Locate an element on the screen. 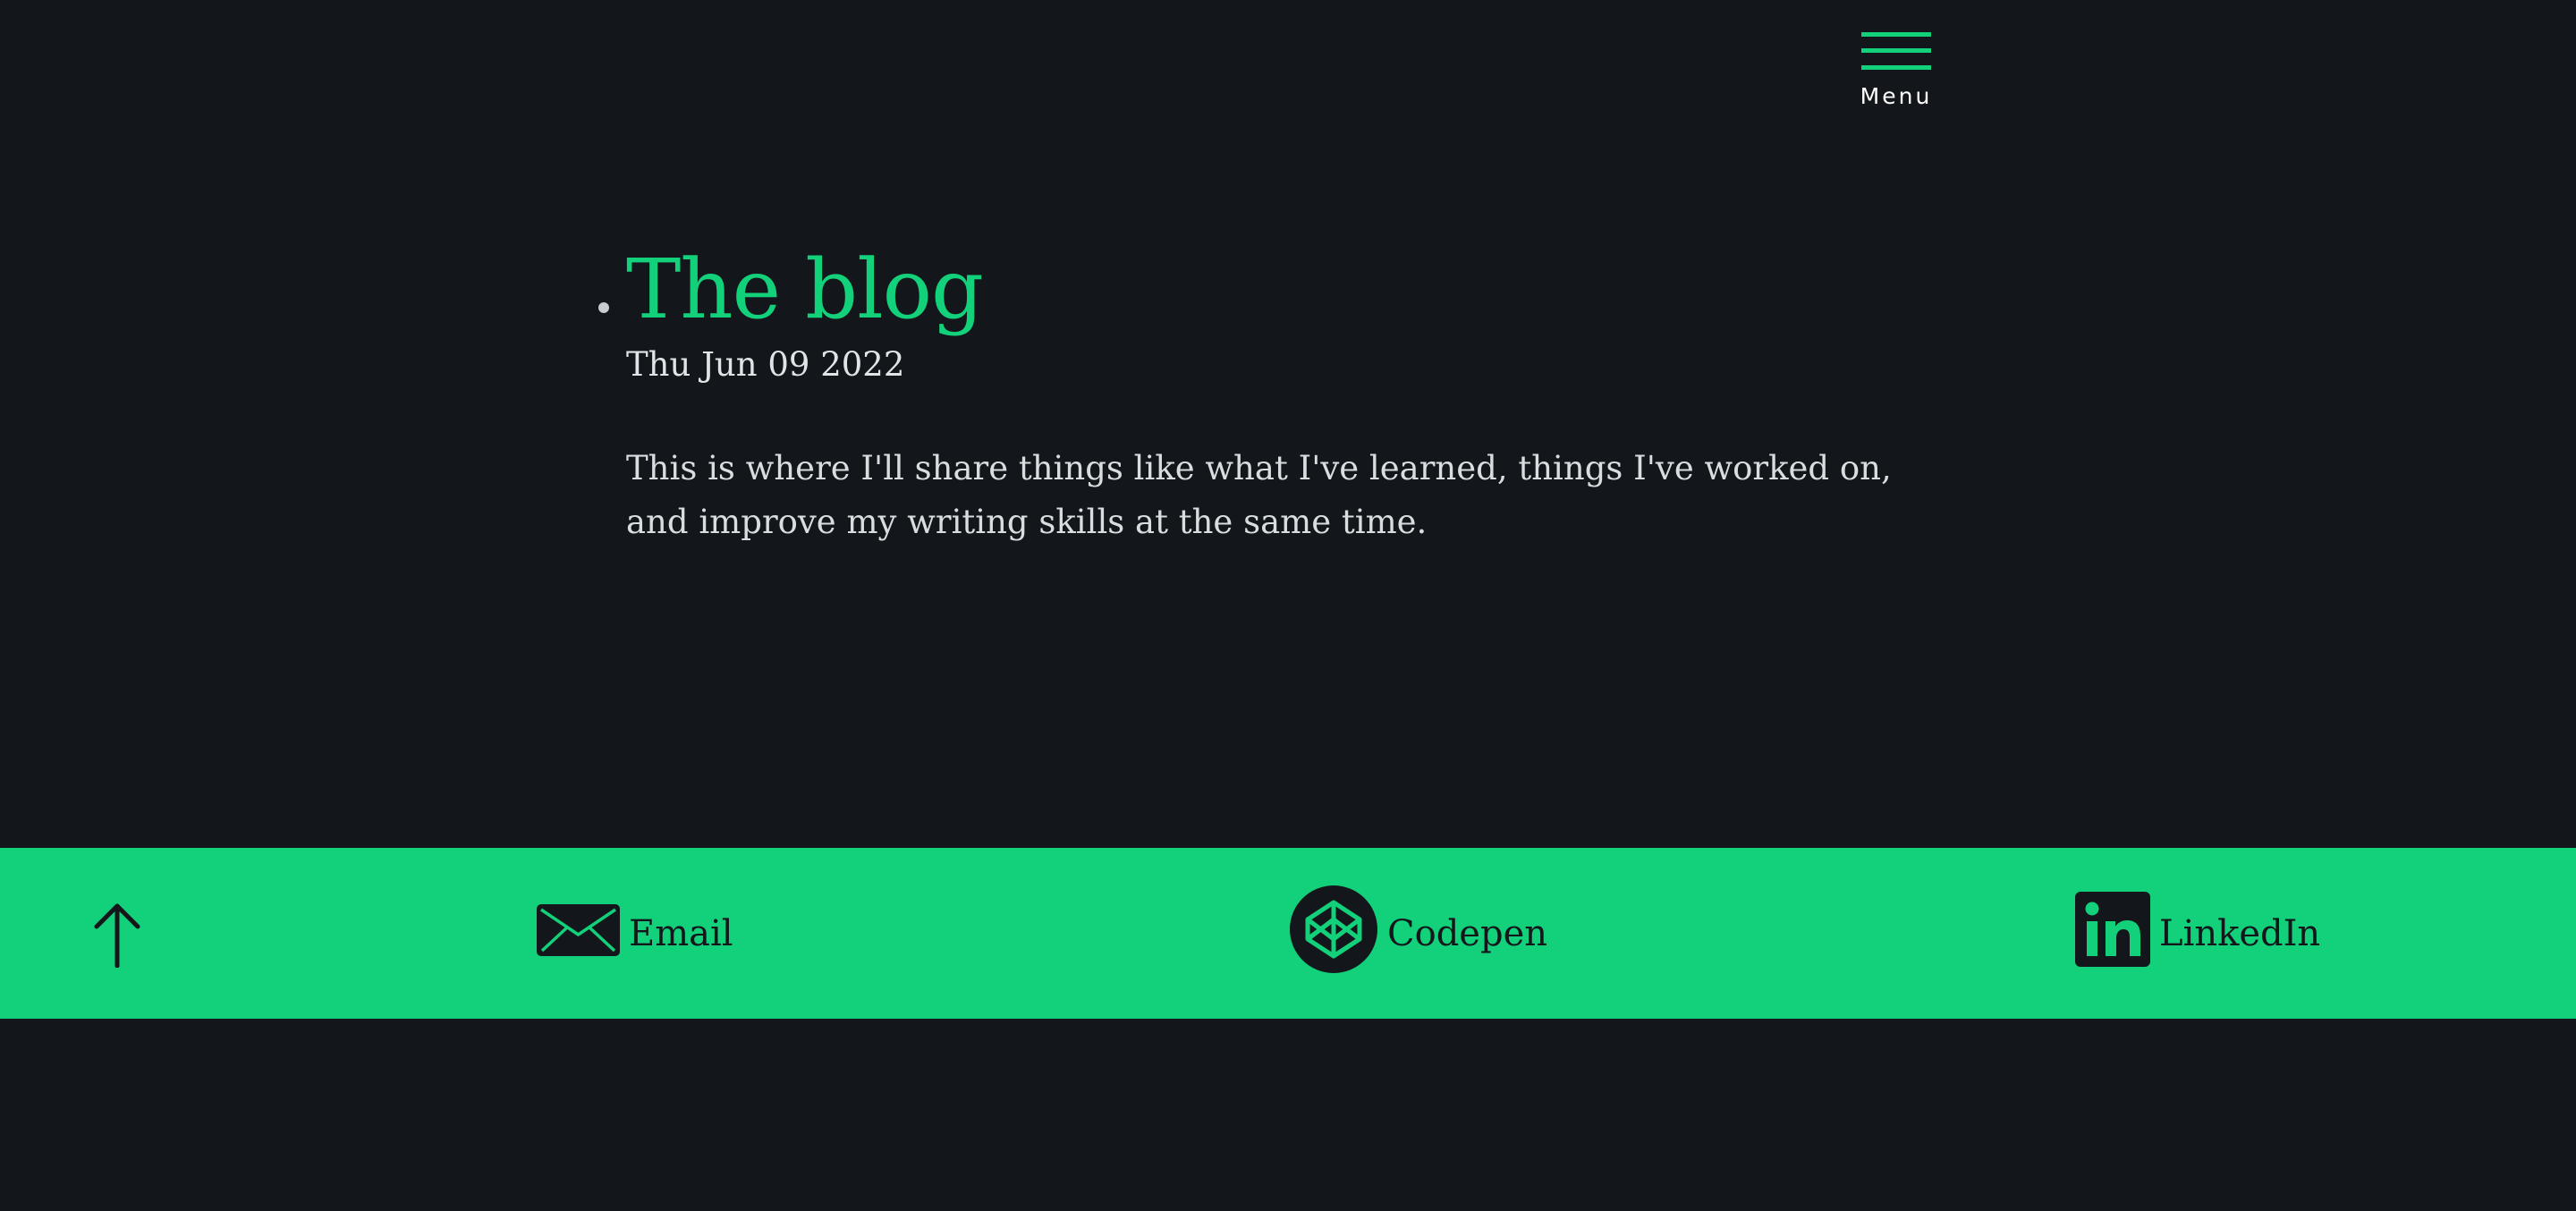  arrow-up-icon is located at coordinates (117, 936).